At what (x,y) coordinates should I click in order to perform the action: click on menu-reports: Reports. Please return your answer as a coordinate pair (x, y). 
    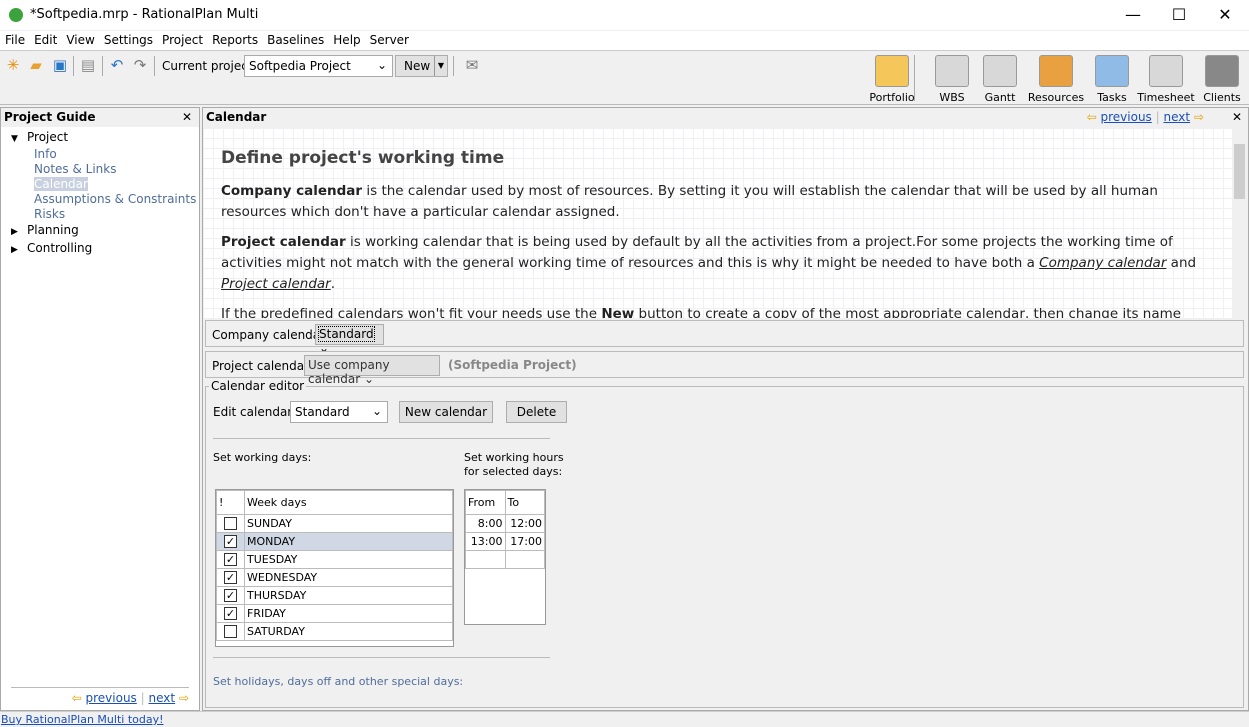
    Looking at the image, I should click on (235, 40).